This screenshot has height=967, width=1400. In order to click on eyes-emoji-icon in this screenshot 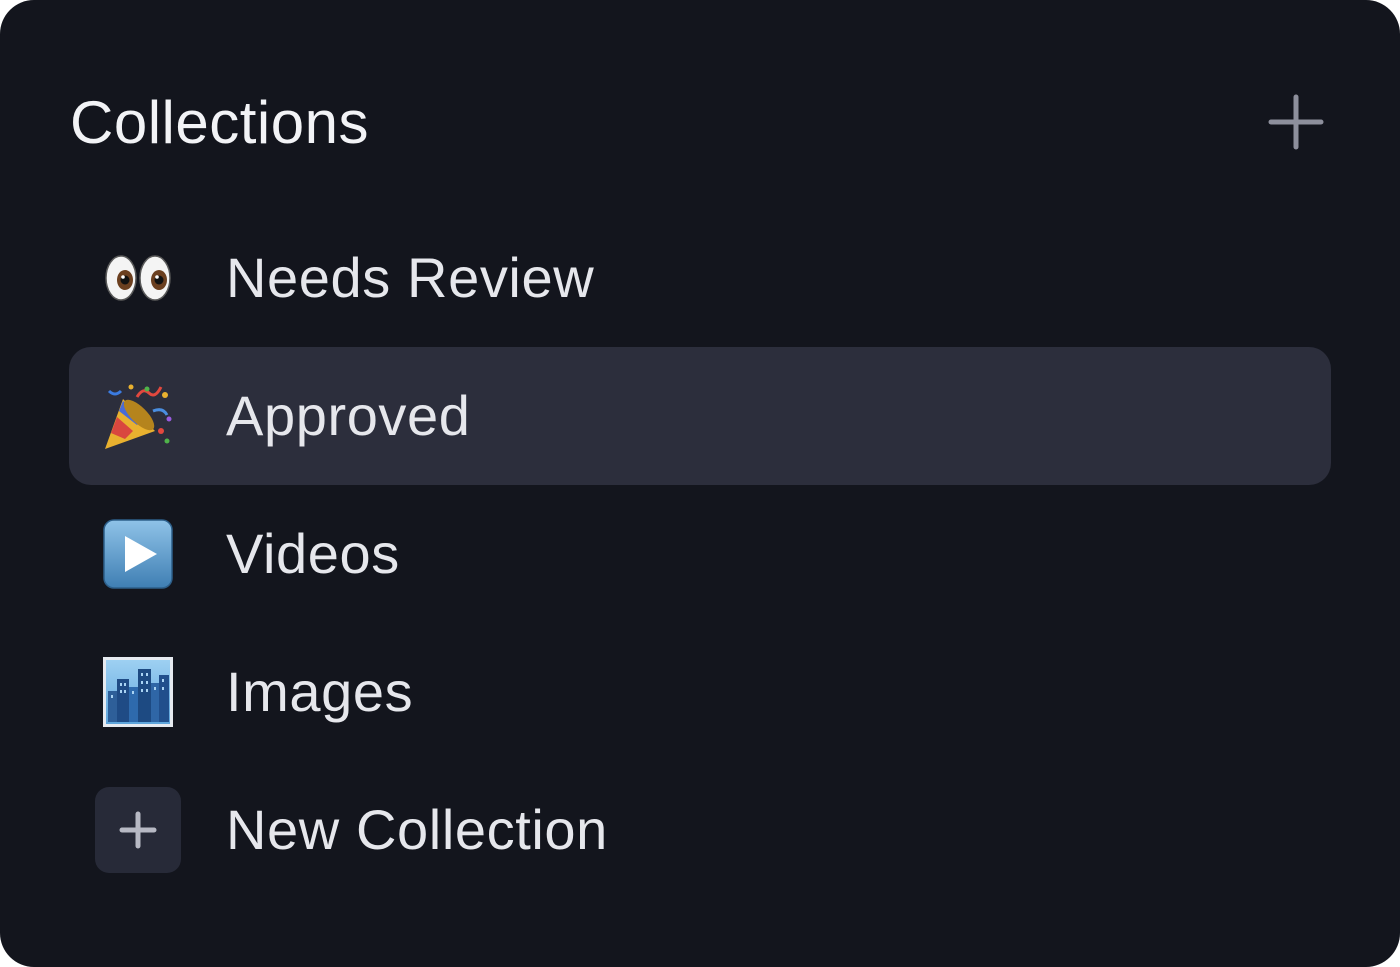, I will do `click(138, 278)`.